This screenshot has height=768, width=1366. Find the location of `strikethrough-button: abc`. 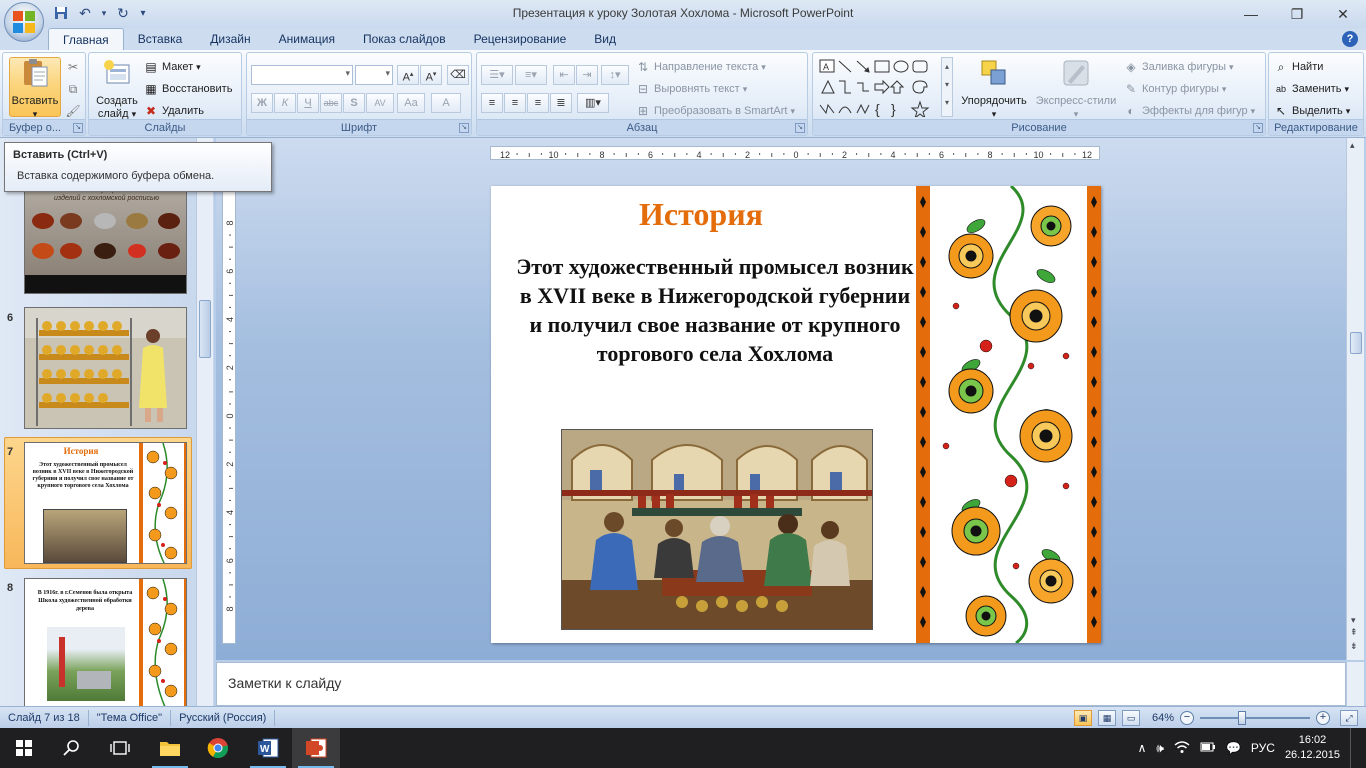

strikethrough-button: abc is located at coordinates (331, 103).